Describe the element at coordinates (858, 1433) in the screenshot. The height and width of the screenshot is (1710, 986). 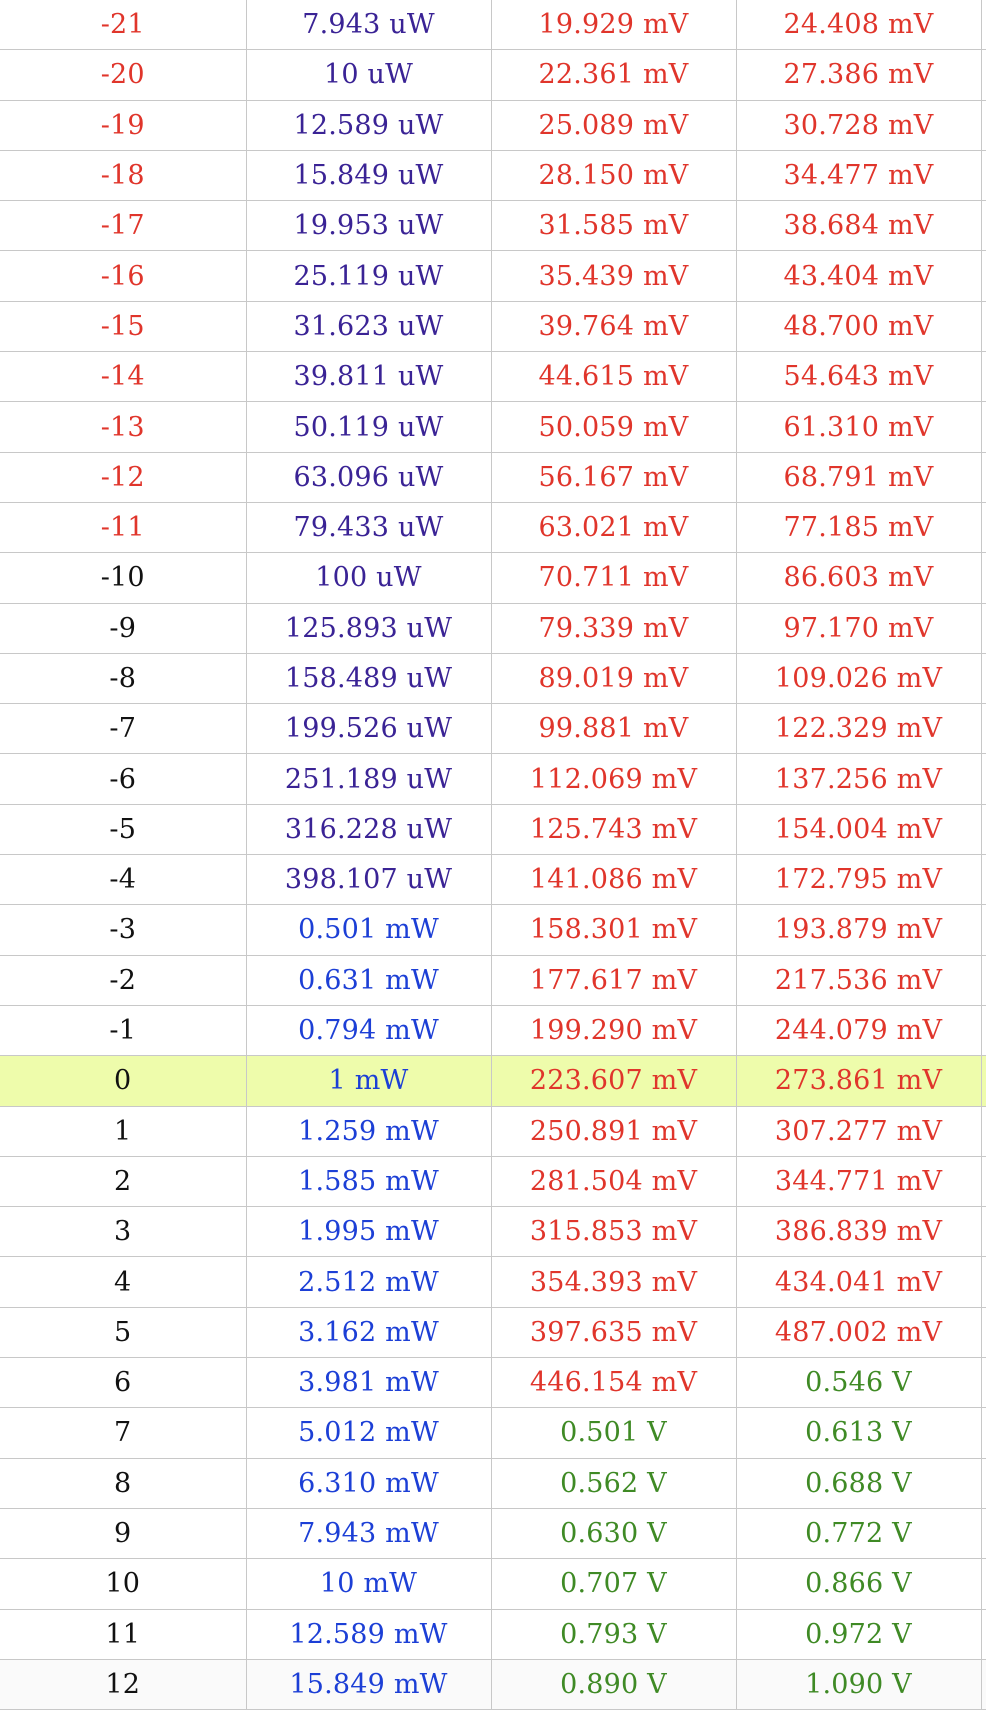
I see `voltage-b-cell: 0.613 V` at that location.